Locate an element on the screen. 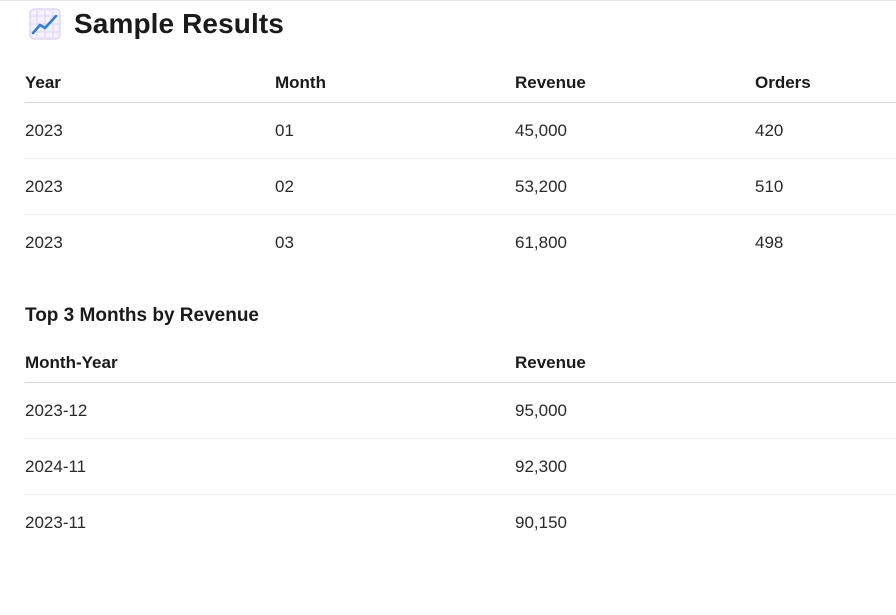 This screenshot has width=896, height=615. table-row: 2024-11 92,300 is located at coordinates (460, 466).